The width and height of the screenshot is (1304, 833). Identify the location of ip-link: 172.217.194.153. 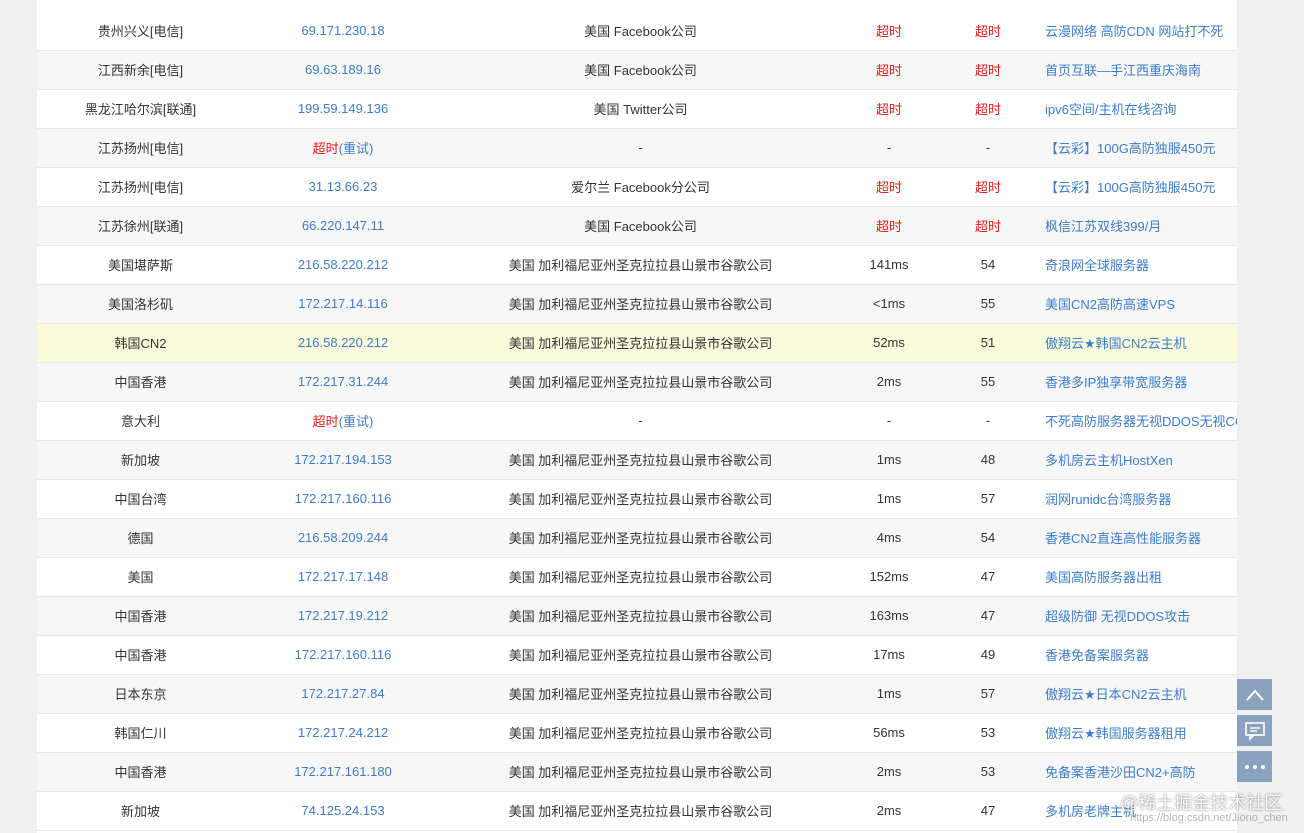
(343, 460).